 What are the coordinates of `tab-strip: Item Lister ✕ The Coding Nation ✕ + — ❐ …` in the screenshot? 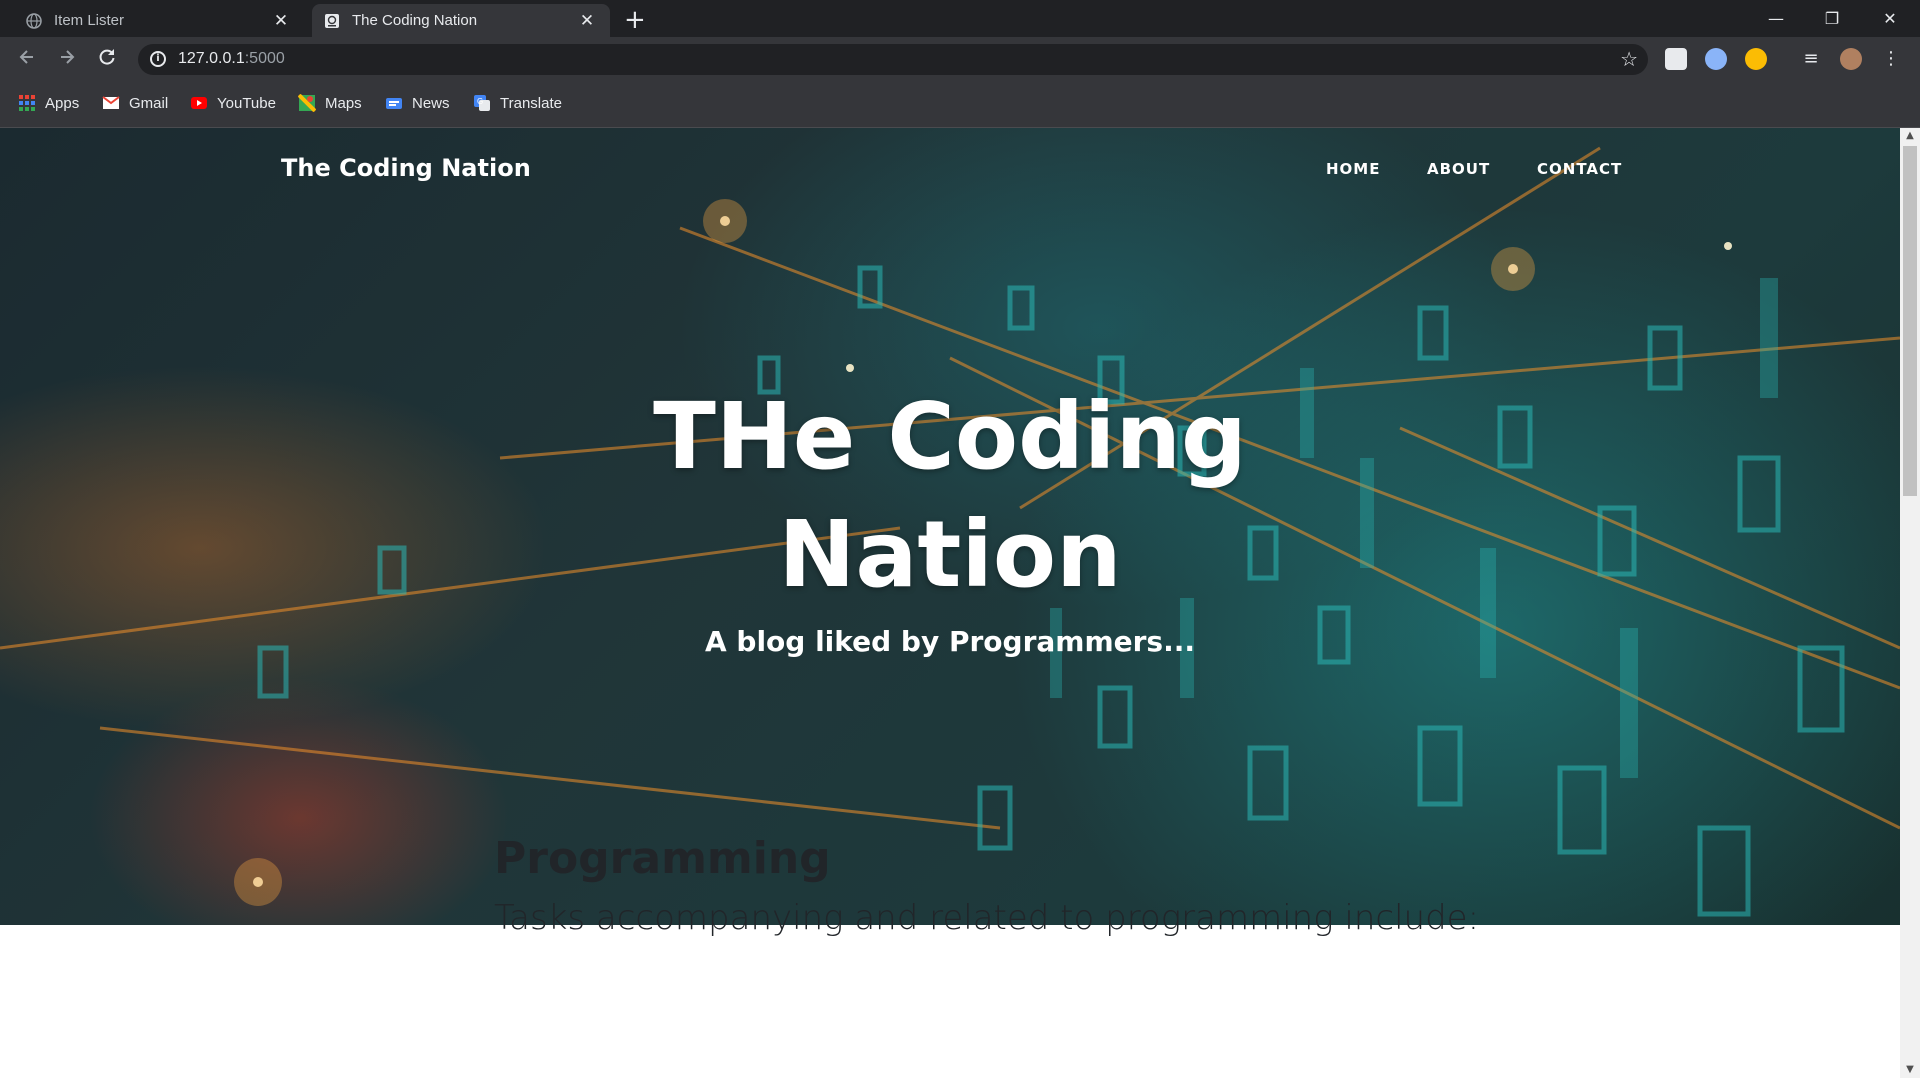 It's located at (960, 18).